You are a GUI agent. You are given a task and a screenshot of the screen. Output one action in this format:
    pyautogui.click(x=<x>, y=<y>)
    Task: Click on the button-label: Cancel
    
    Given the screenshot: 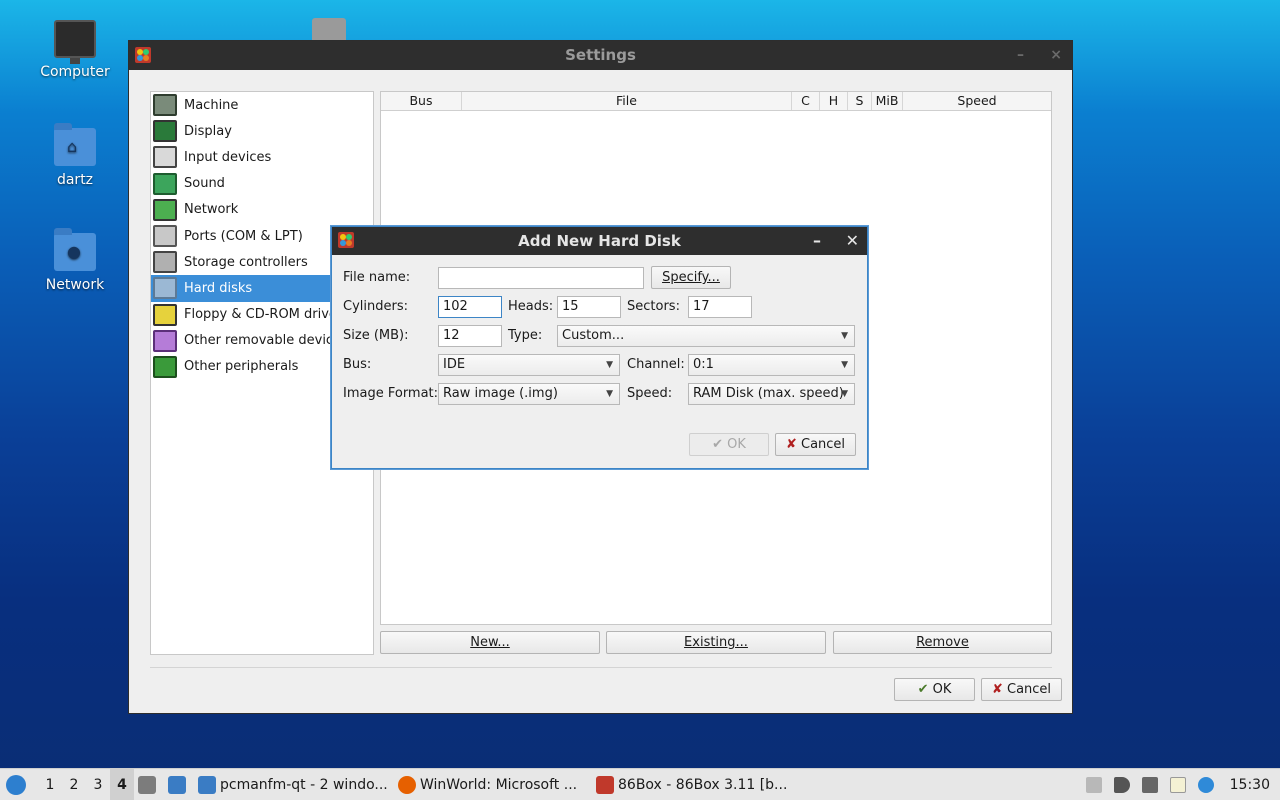 What is the action you would take?
    pyautogui.click(x=823, y=444)
    